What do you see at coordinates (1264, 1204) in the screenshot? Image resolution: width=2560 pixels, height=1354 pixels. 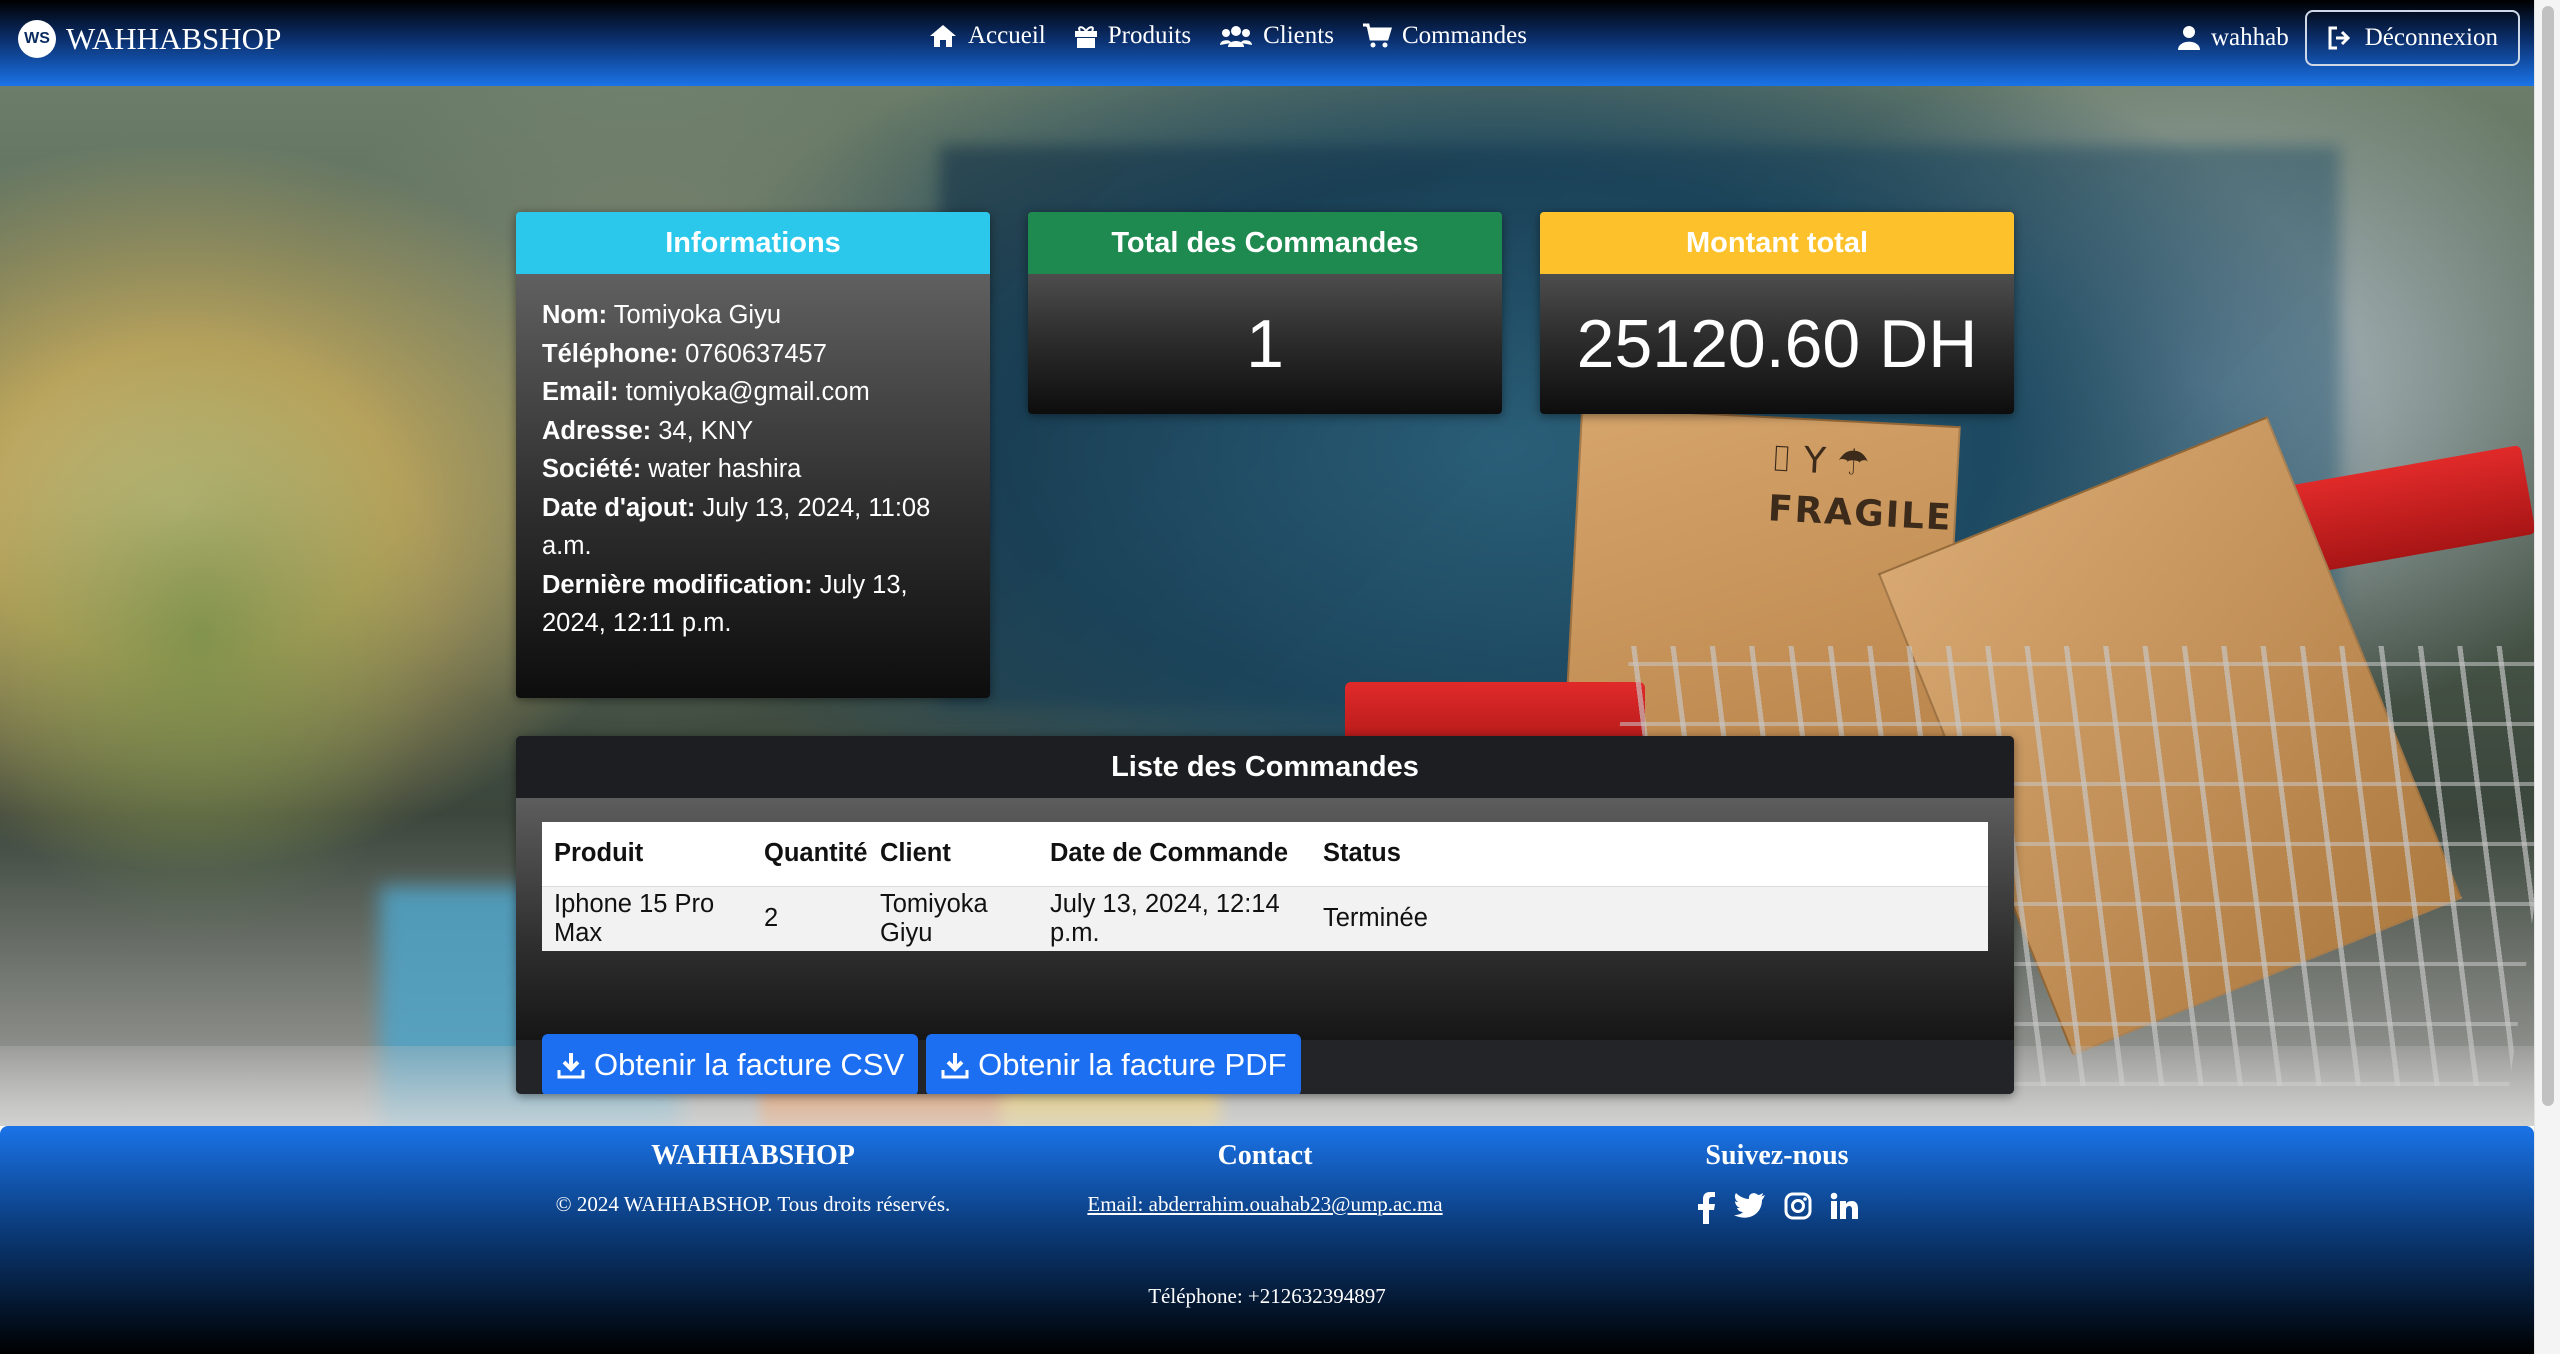 I see `footer-email-link: Email: abderrahim.ouahab23@ump.ac.ma` at bounding box center [1264, 1204].